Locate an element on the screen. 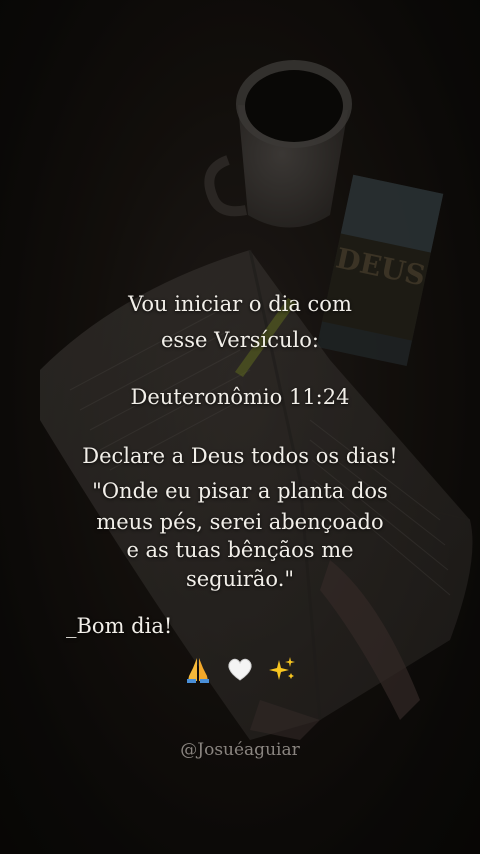  author-credit: @Josuéaguiar is located at coordinates (240, 750).